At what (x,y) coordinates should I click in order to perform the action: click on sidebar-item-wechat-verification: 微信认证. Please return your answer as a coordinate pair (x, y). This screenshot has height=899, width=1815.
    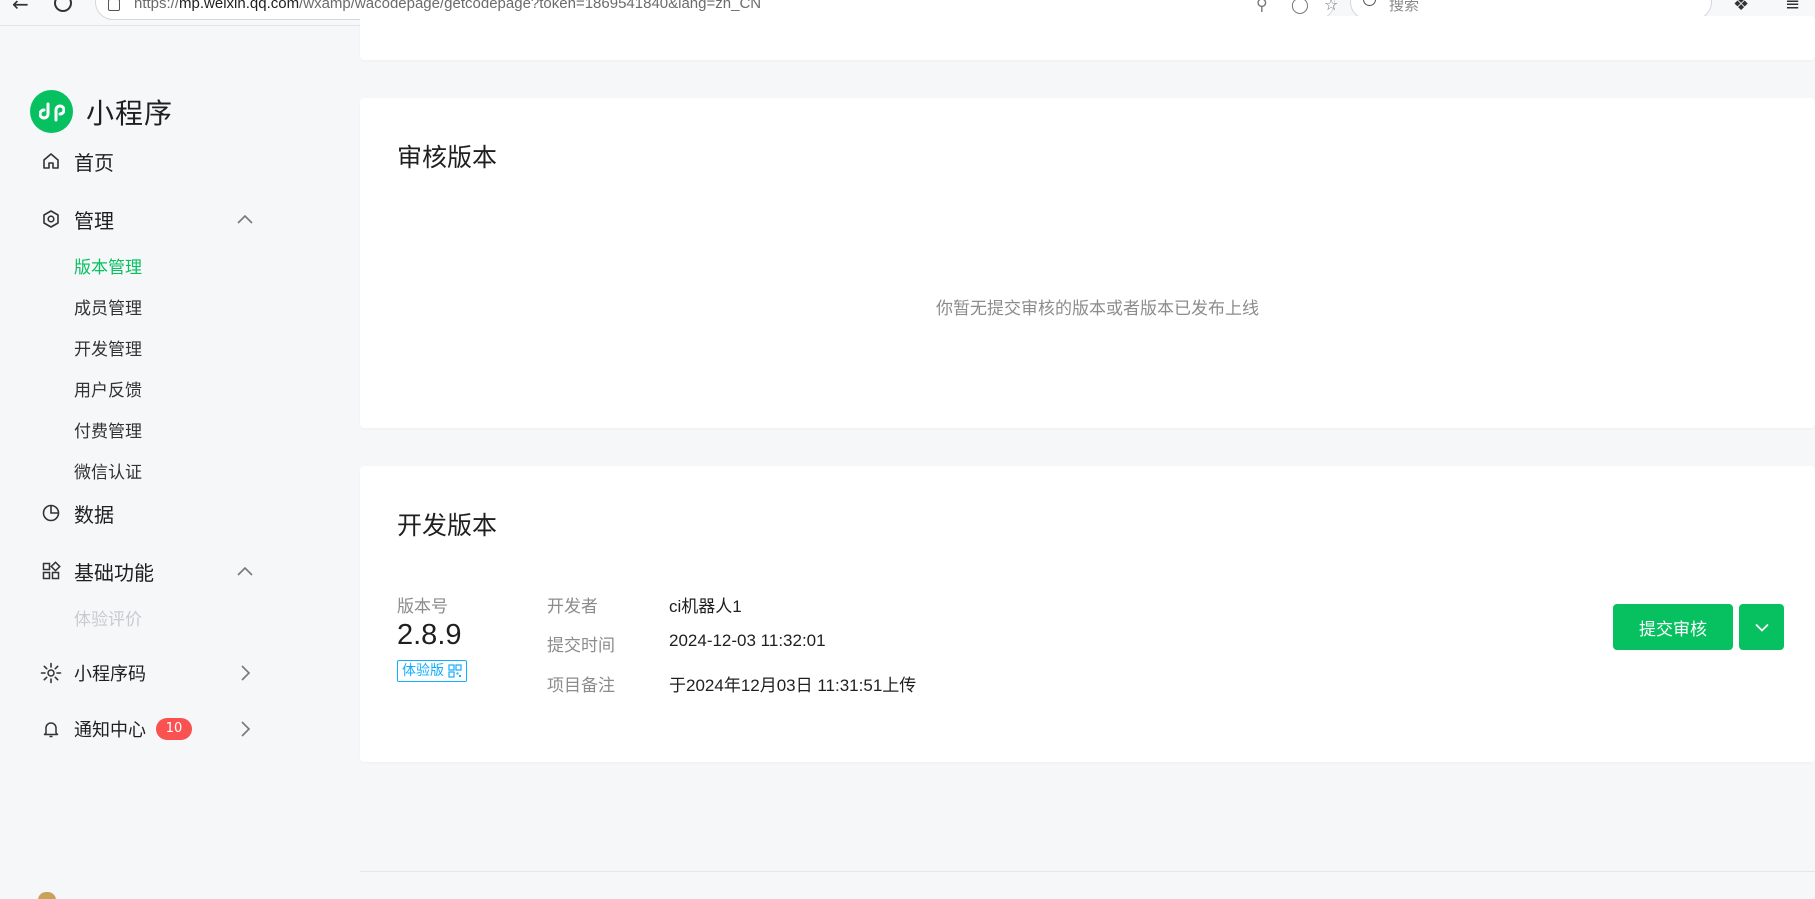
    Looking at the image, I should click on (108, 470).